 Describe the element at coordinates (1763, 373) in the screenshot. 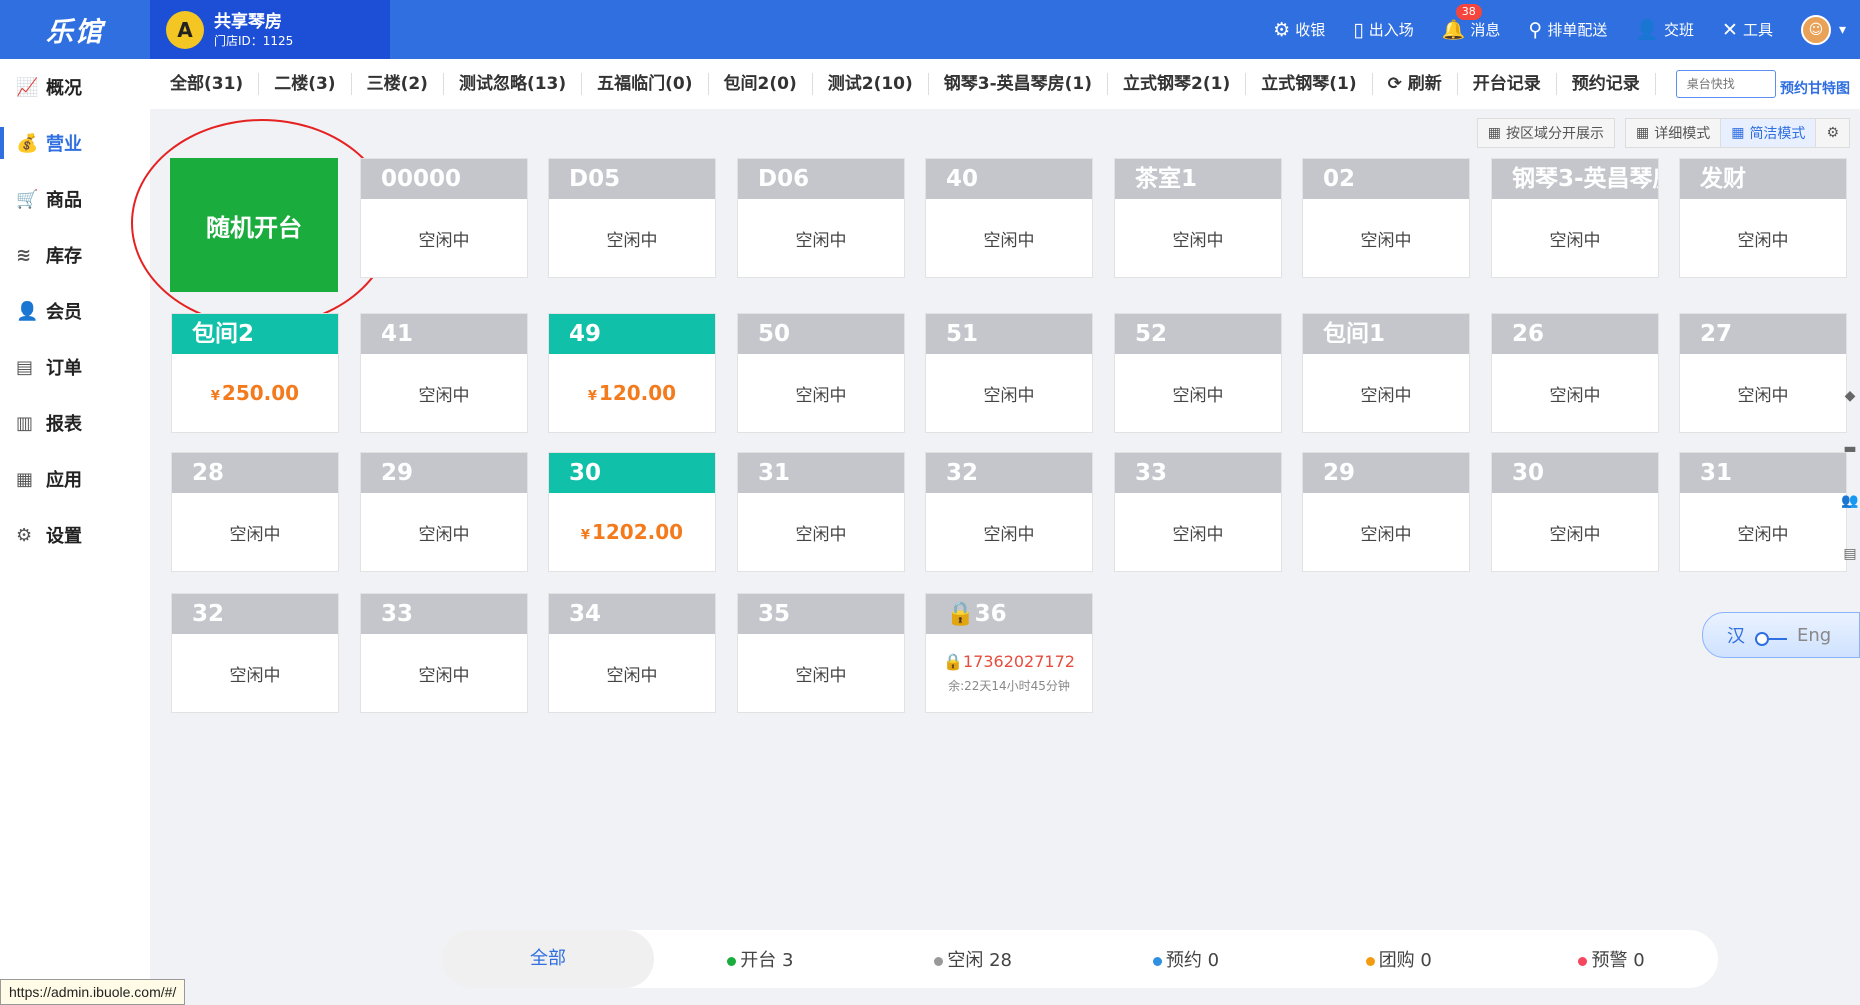

I see `room-card: 27 空闲中` at that location.